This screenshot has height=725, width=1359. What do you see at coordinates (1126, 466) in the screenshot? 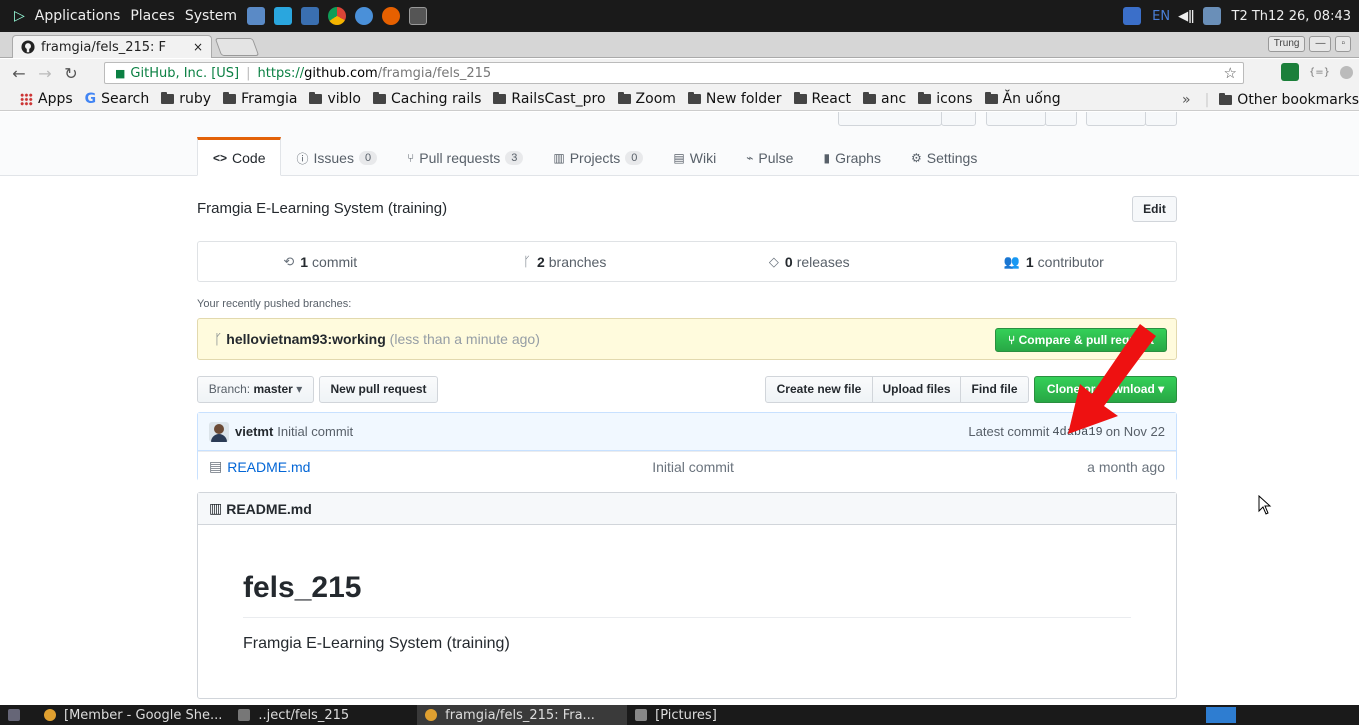
I see `file-age: a month ago` at bounding box center [1126, 466].